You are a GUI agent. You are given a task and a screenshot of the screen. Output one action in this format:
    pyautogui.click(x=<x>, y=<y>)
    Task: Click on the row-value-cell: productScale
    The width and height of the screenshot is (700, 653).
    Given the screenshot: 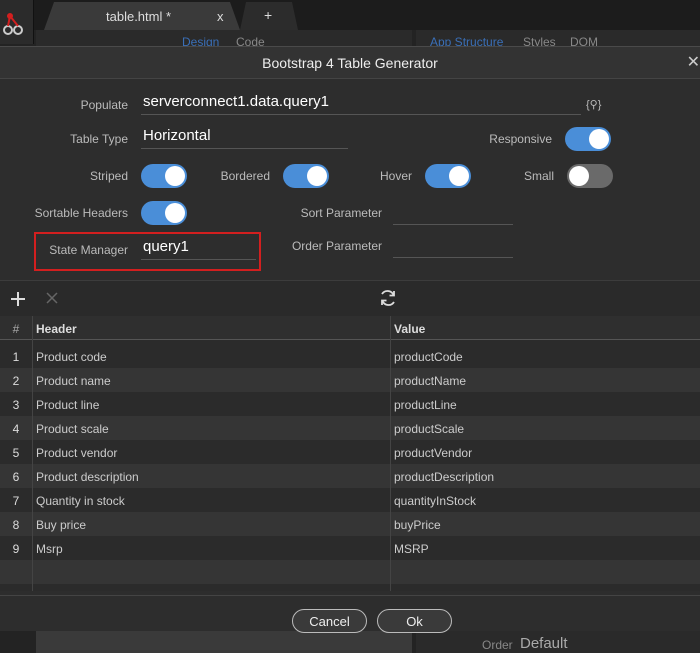 What is the action you would take?
    pyautogui.click(x=429, y=429)
    